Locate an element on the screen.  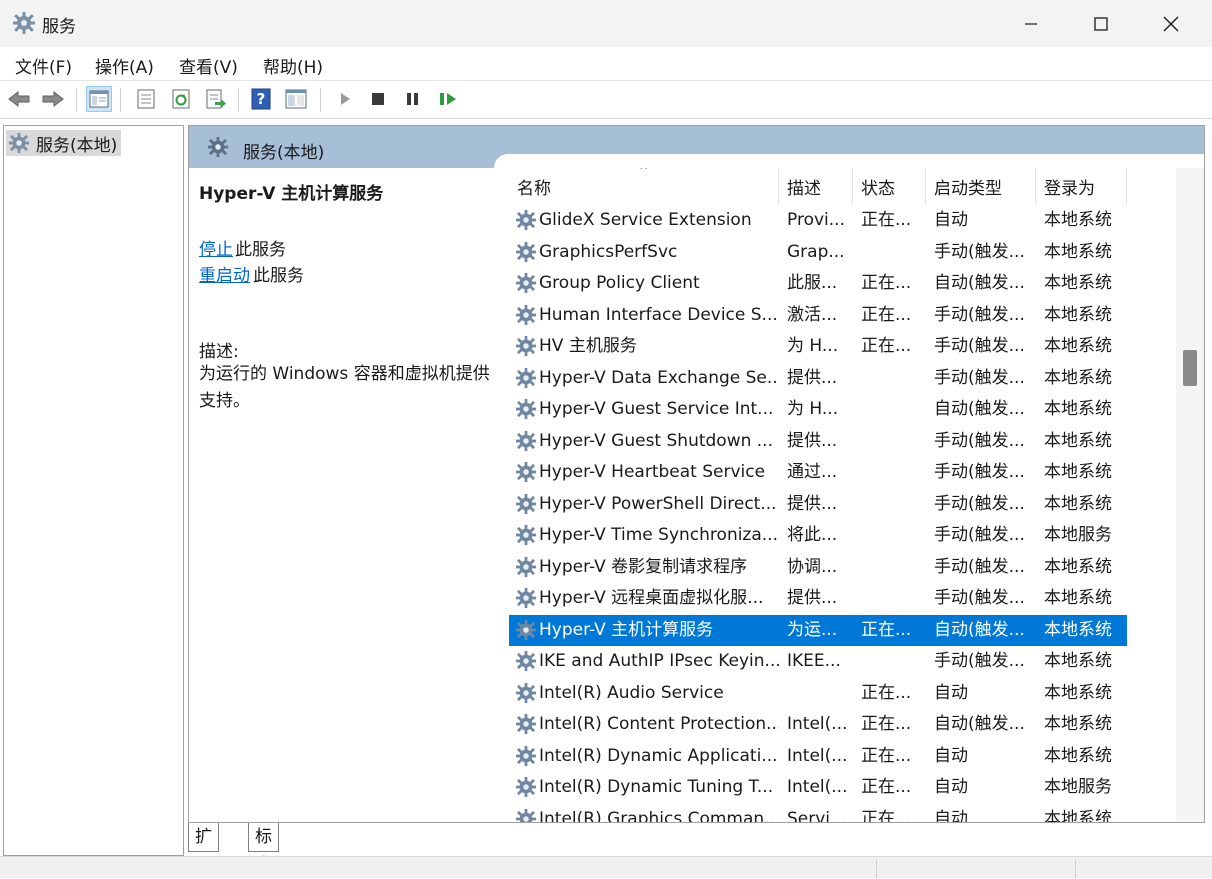
service-row: HV 主机服务 为 H... 正在... 手动(触发... 本地系统 is located at coordinates (818, 346).